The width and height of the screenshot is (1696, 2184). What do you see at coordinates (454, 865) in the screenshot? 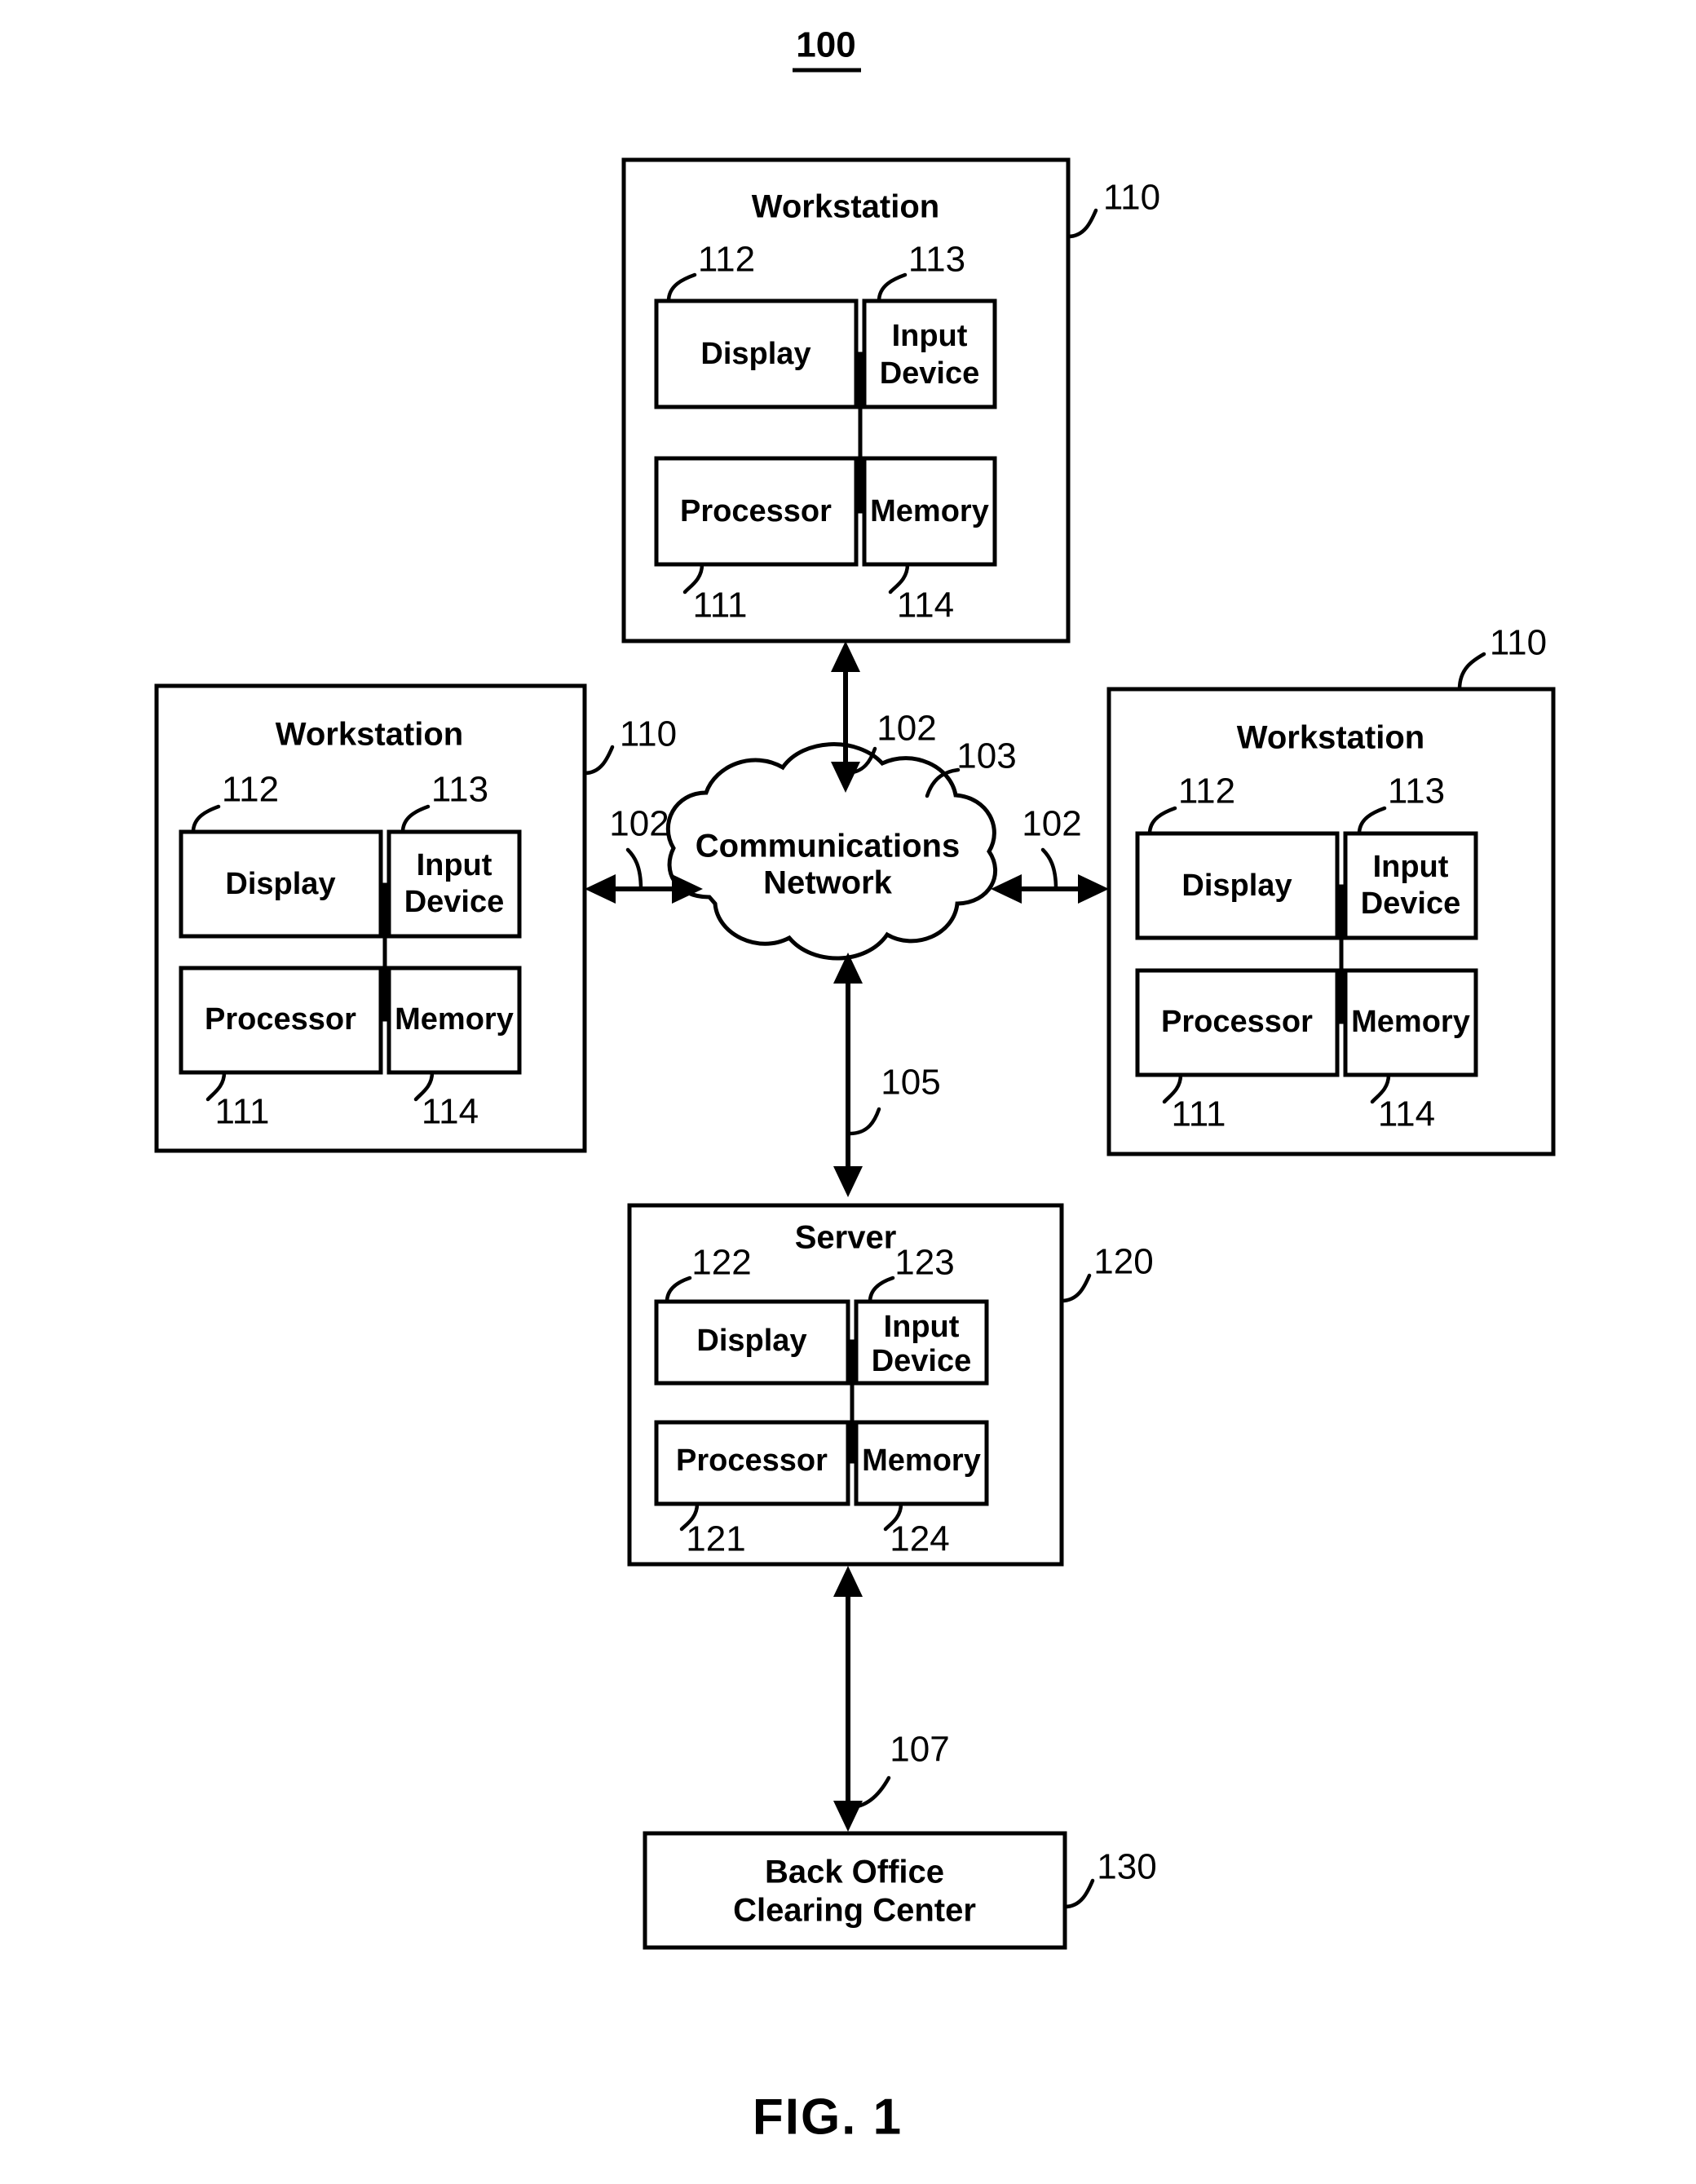
I see `workstation-left-input-device-label-line1: Input` at bounding box center [454, 865].